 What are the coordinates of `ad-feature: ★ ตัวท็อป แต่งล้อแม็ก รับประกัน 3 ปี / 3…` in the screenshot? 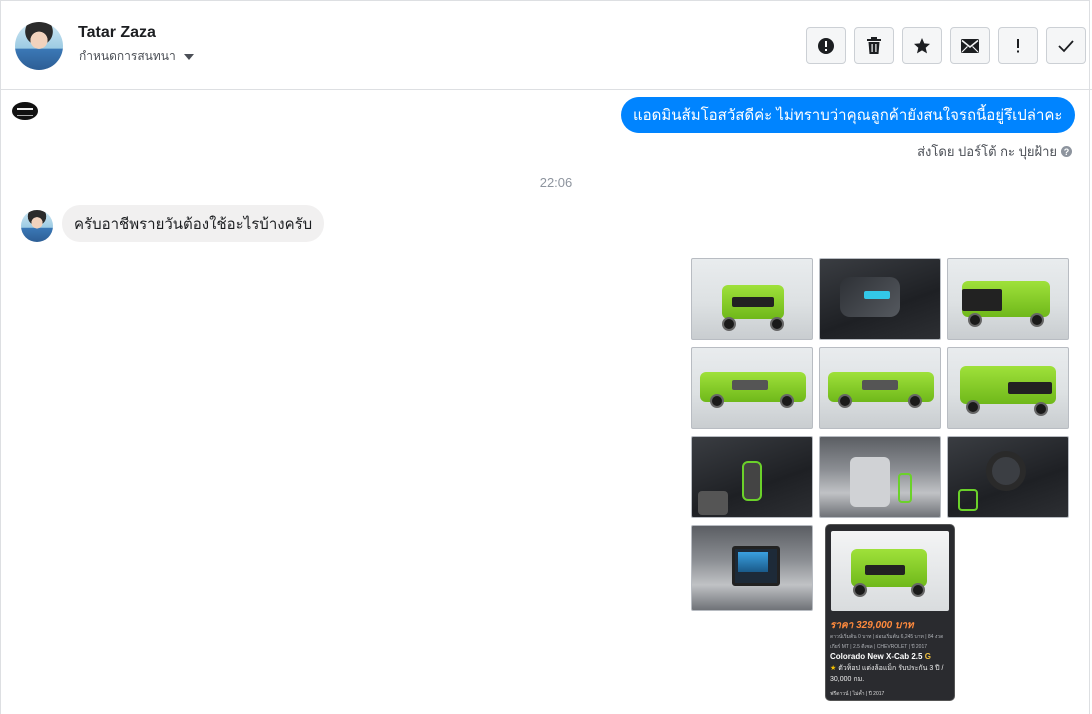 It's located at (891, 674).